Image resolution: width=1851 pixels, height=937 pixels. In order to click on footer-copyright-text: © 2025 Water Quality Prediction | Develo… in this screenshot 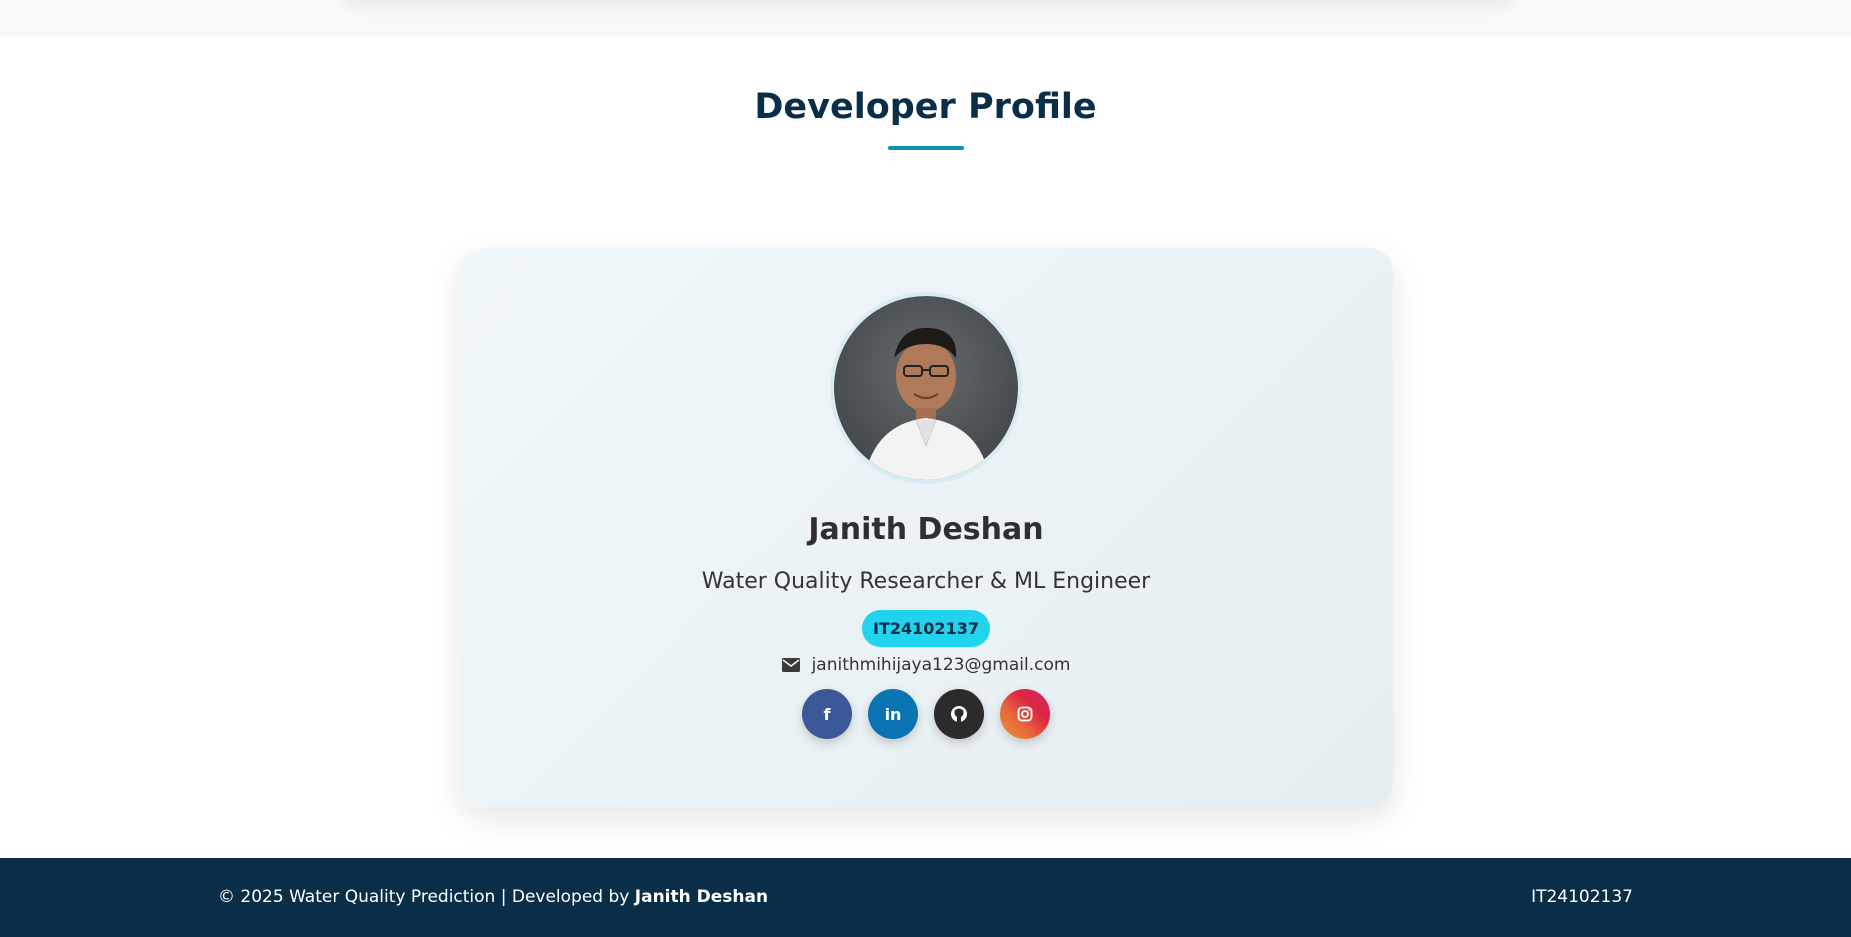, I will do `click(424, 897)`.